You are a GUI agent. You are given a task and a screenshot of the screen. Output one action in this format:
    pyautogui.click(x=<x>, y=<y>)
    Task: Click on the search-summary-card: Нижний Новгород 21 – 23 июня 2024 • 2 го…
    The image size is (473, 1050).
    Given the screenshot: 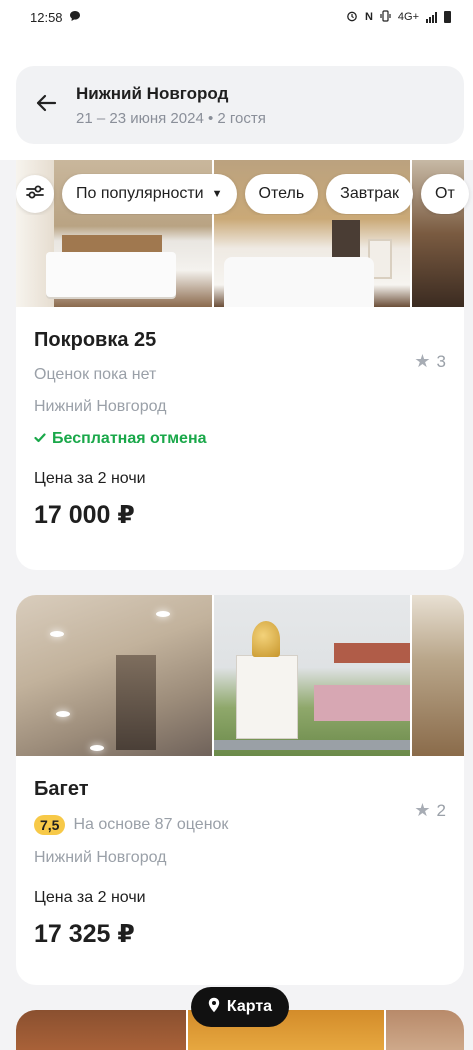 What is the action you would take?
    pyautogui.click(x=240, y=105)
    